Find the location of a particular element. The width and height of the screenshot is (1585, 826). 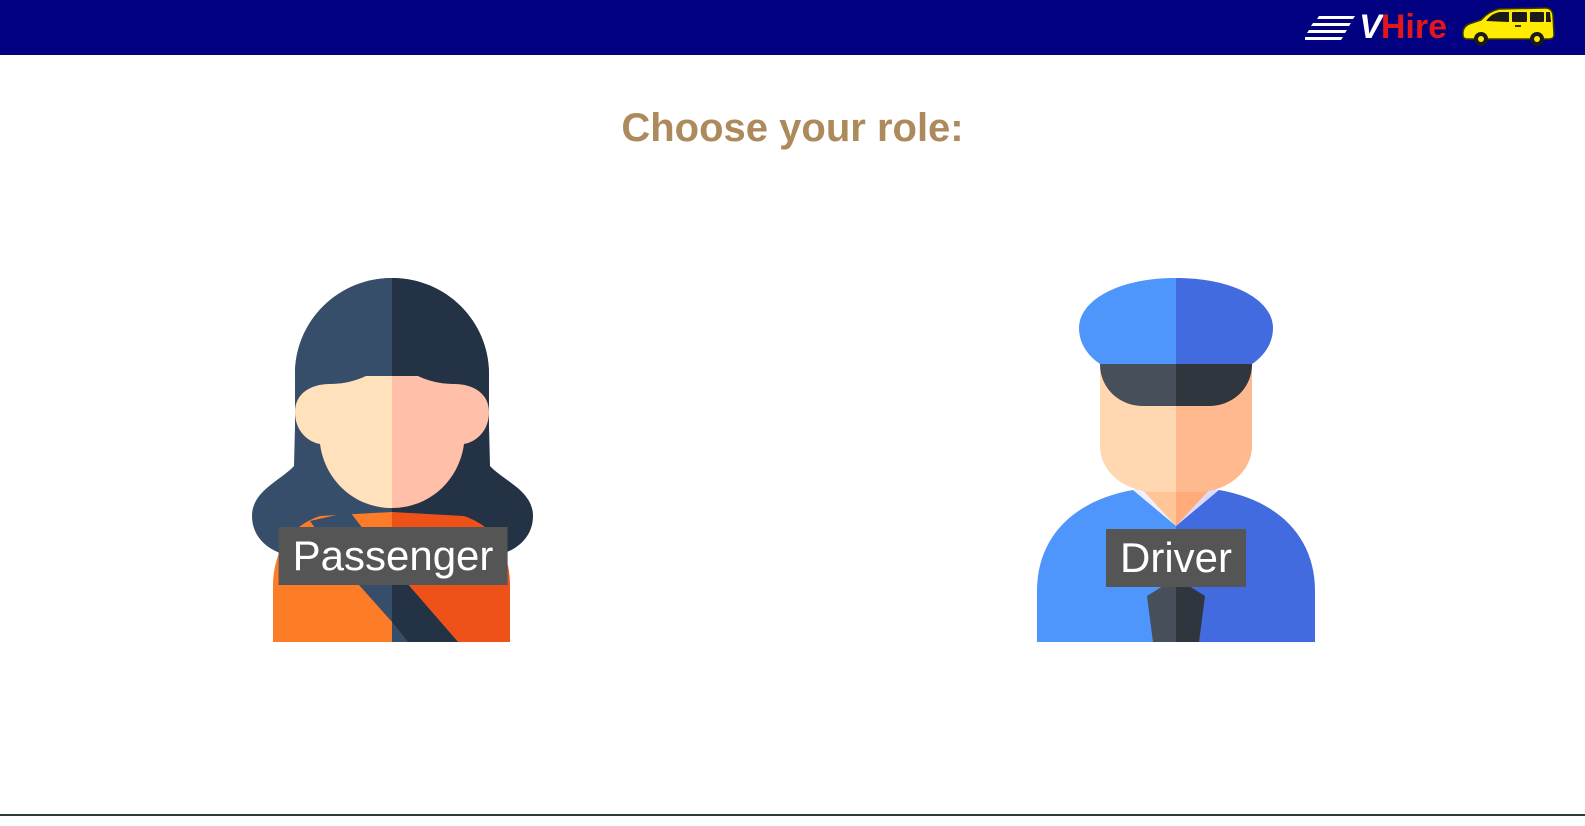

passenger-woman-icon is located at coordinates (392, 460).